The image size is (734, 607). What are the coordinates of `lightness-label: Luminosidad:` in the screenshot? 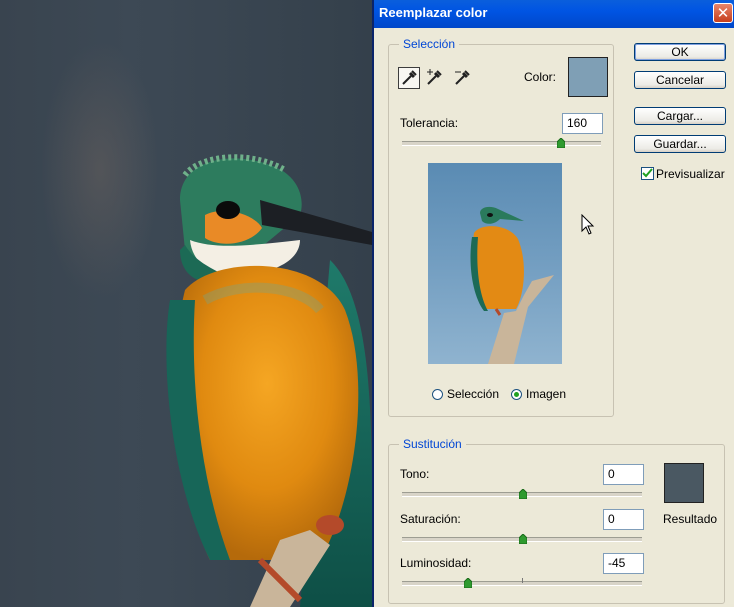 It's located at (436, 563).